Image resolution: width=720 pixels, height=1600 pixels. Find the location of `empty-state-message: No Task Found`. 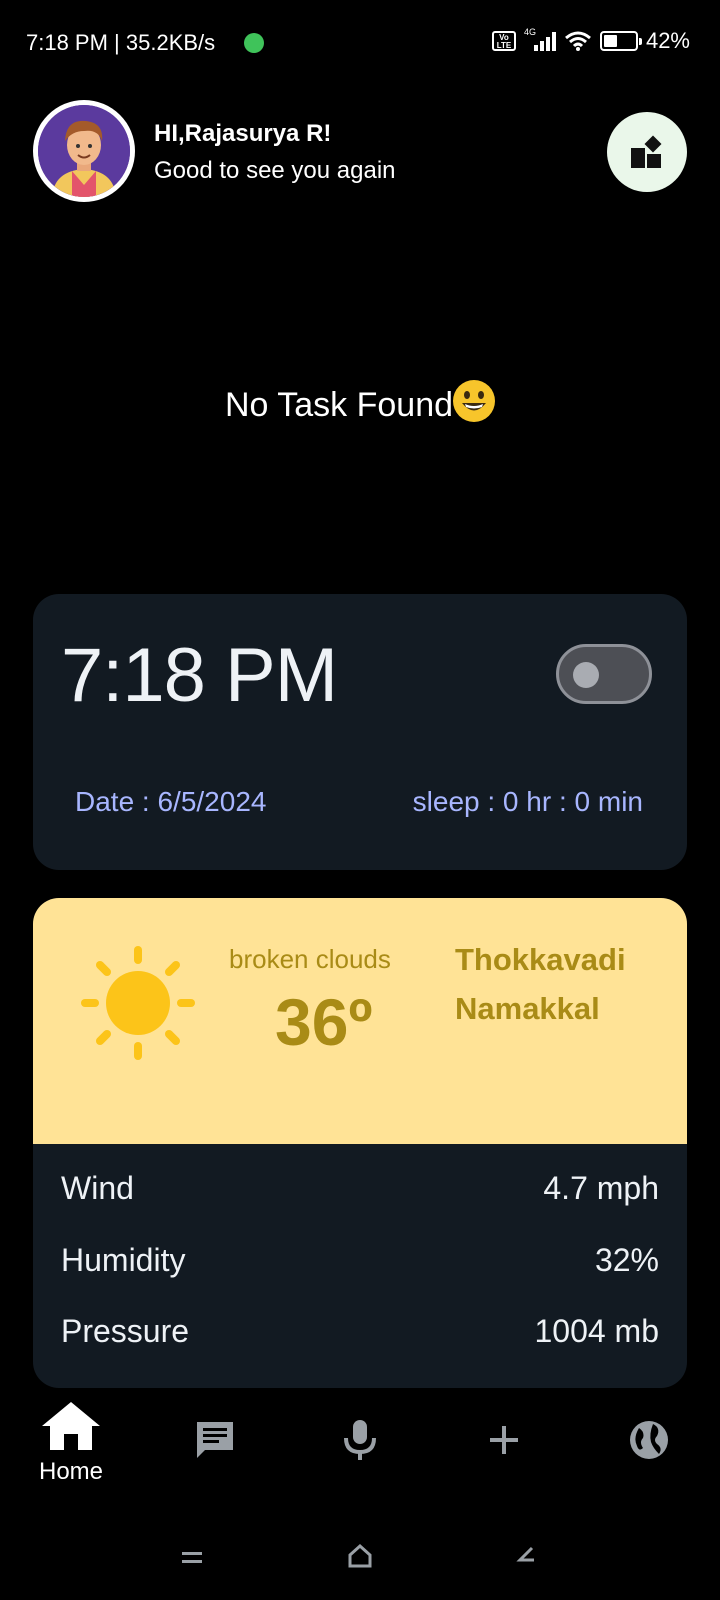

empty-state-message: No Task Found is located at coordinates (339, 405).